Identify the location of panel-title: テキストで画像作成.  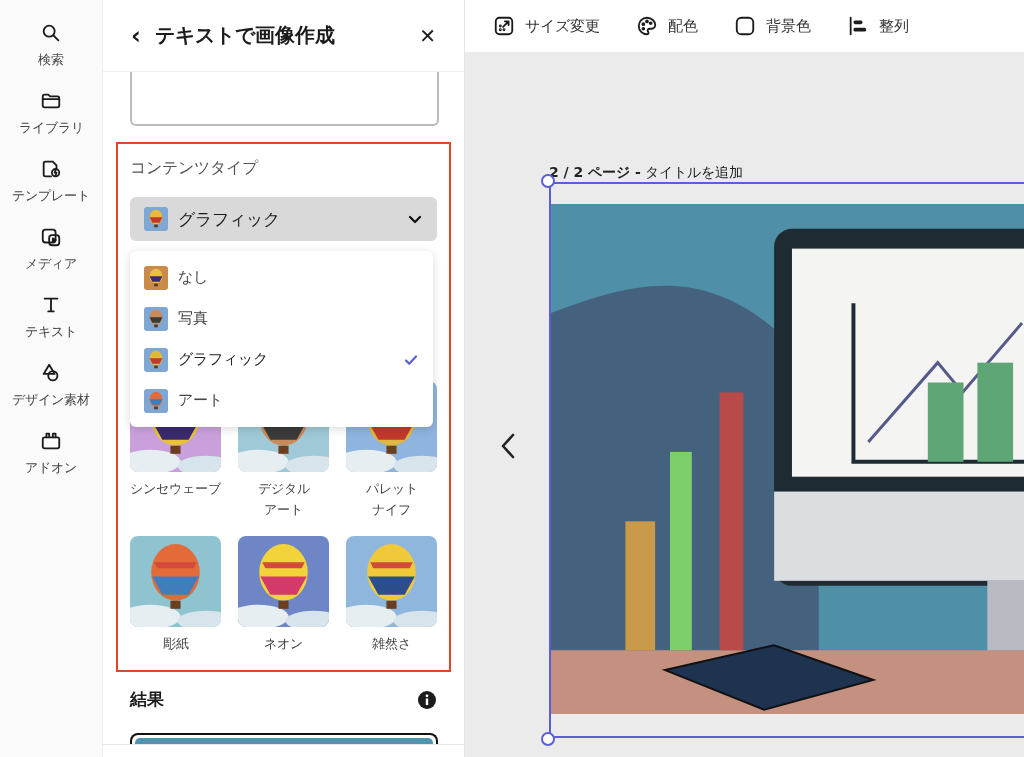
(244, 35).